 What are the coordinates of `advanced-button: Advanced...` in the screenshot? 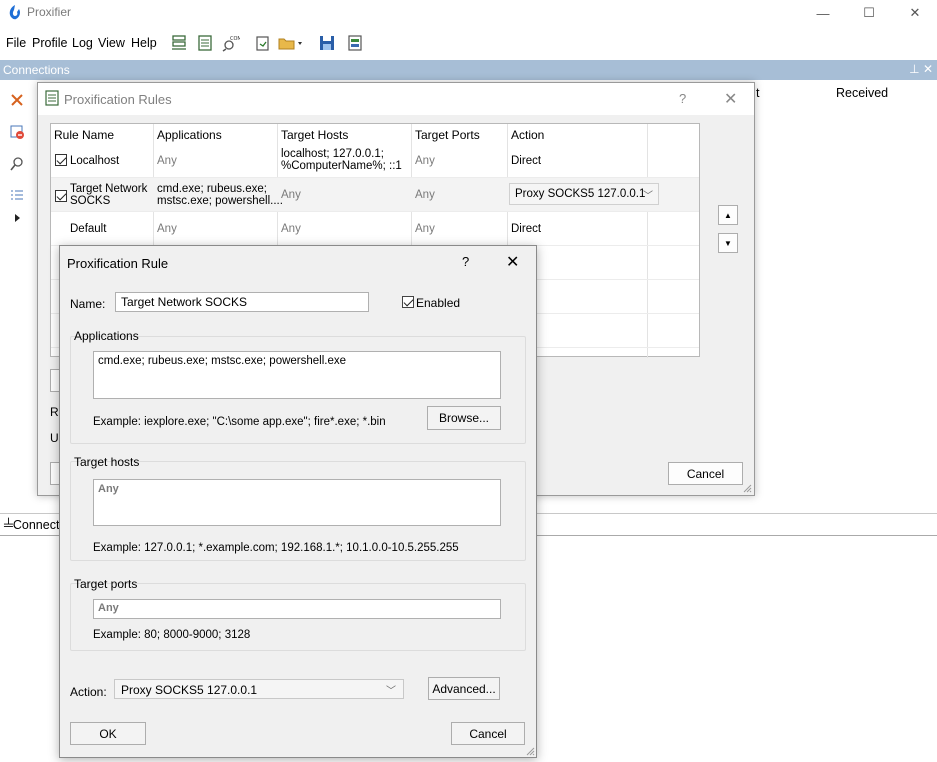 It's located at (464, 688).